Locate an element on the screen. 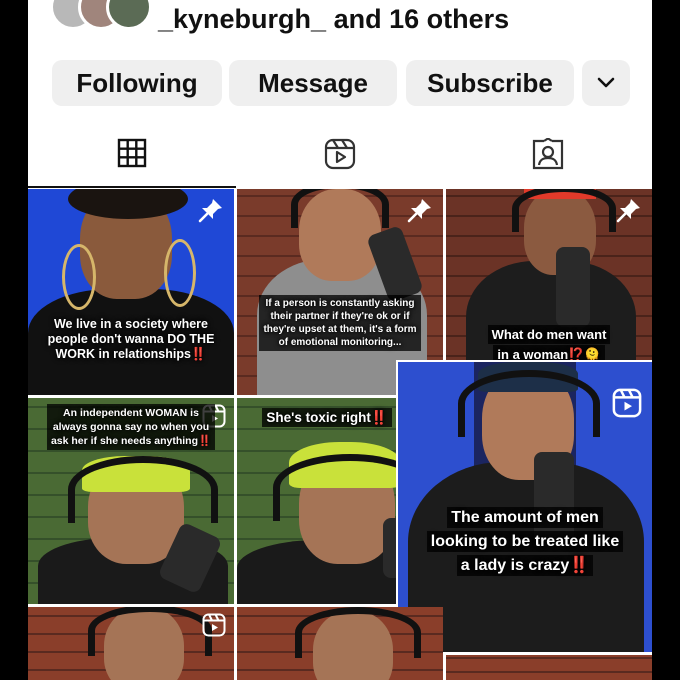 The image size is (680, 680). caption-line: their partner if they're ok or if is located at coordinates (340, 316).